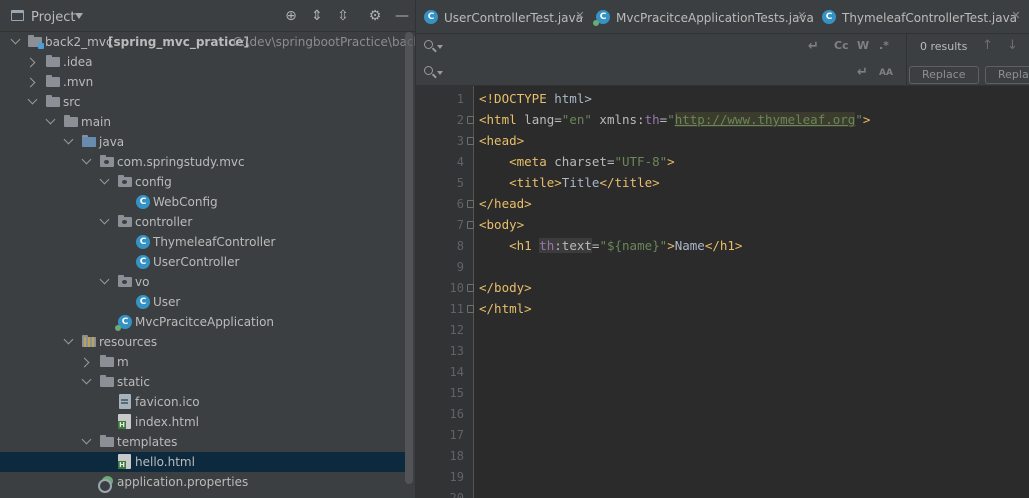 Image resolution: width=1029 pixels, height=498 pixels. Describe the element at coordinates (202, 242) in the screenshot. I see `tree-item-thymeleafcontroller: C ThymeleafController` at that location.